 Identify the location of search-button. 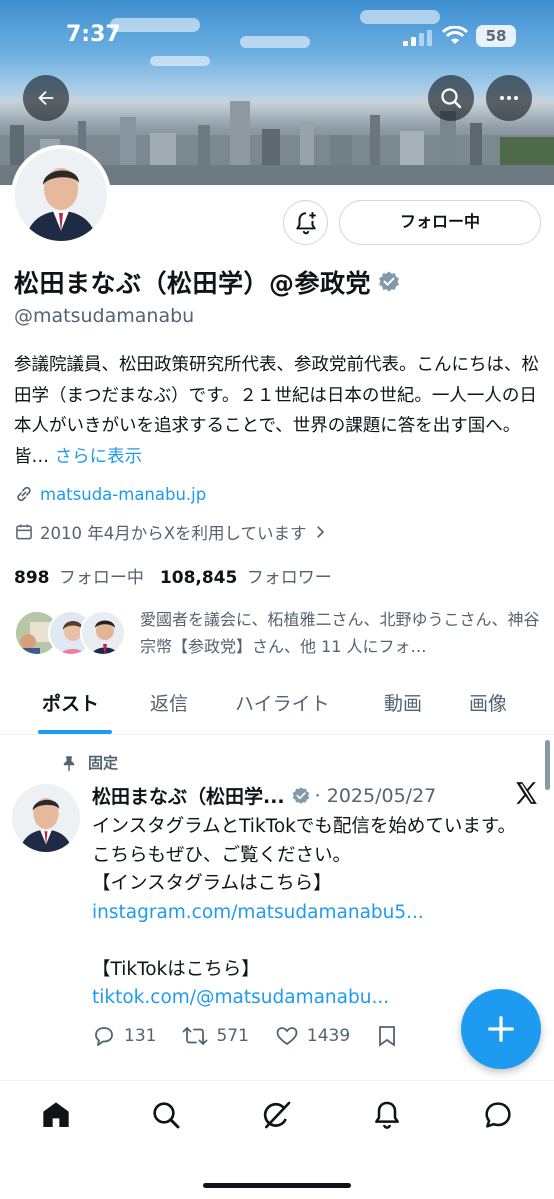
(451, 98).